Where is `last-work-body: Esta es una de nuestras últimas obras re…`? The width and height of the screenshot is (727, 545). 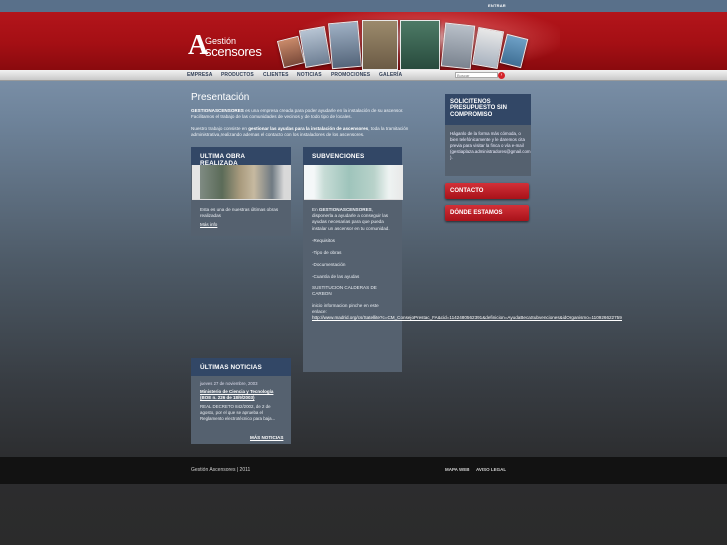
last-work-body: Esta es una de nuestras últimas obras re… is located at coordinates (241, 218).